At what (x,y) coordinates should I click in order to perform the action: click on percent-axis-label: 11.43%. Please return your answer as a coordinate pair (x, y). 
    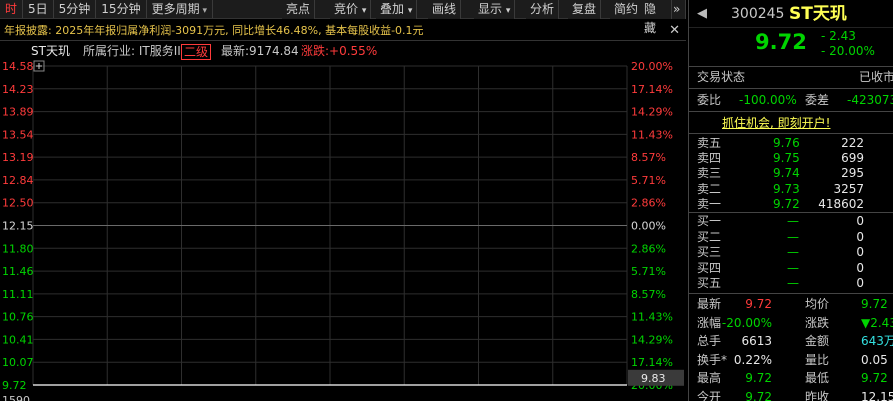
    Looking at the image, I should click on (652, 134).